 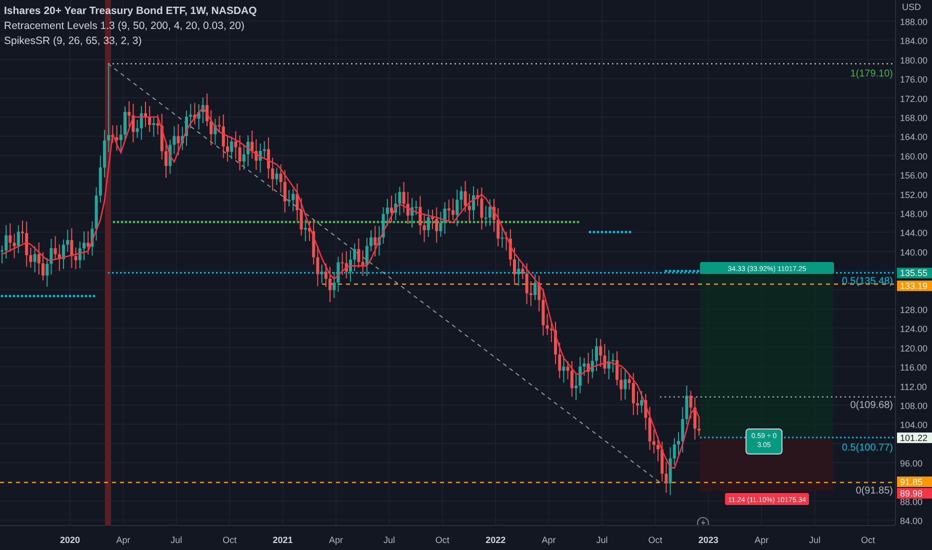 I want to click on price-tick-label: 120.00, so click(x=914, y=348).